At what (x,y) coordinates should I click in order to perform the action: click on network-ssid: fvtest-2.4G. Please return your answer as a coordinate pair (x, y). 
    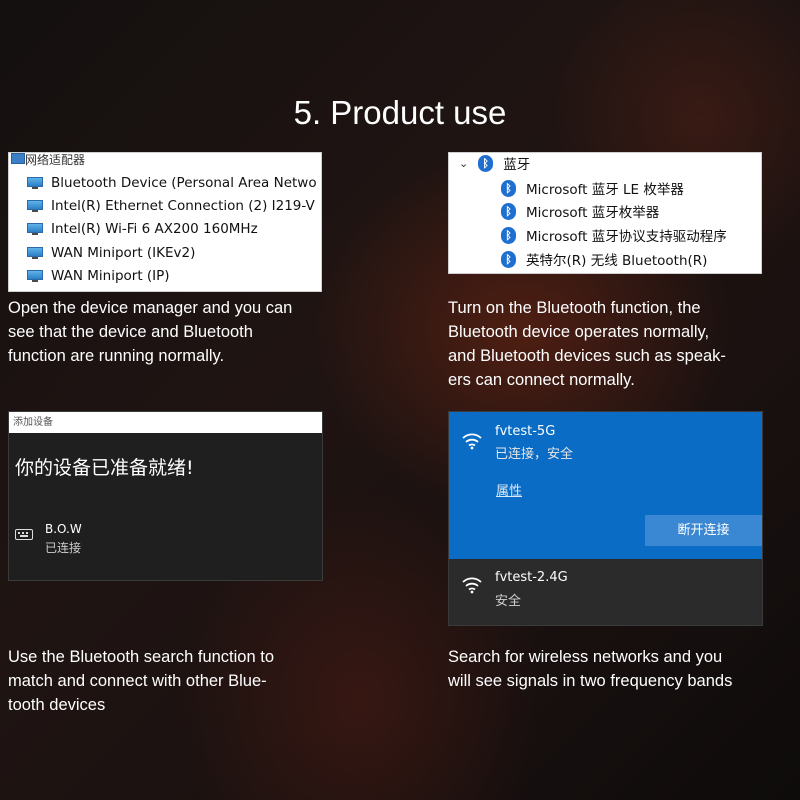
    Looking at the image, I should click on (531, 577).